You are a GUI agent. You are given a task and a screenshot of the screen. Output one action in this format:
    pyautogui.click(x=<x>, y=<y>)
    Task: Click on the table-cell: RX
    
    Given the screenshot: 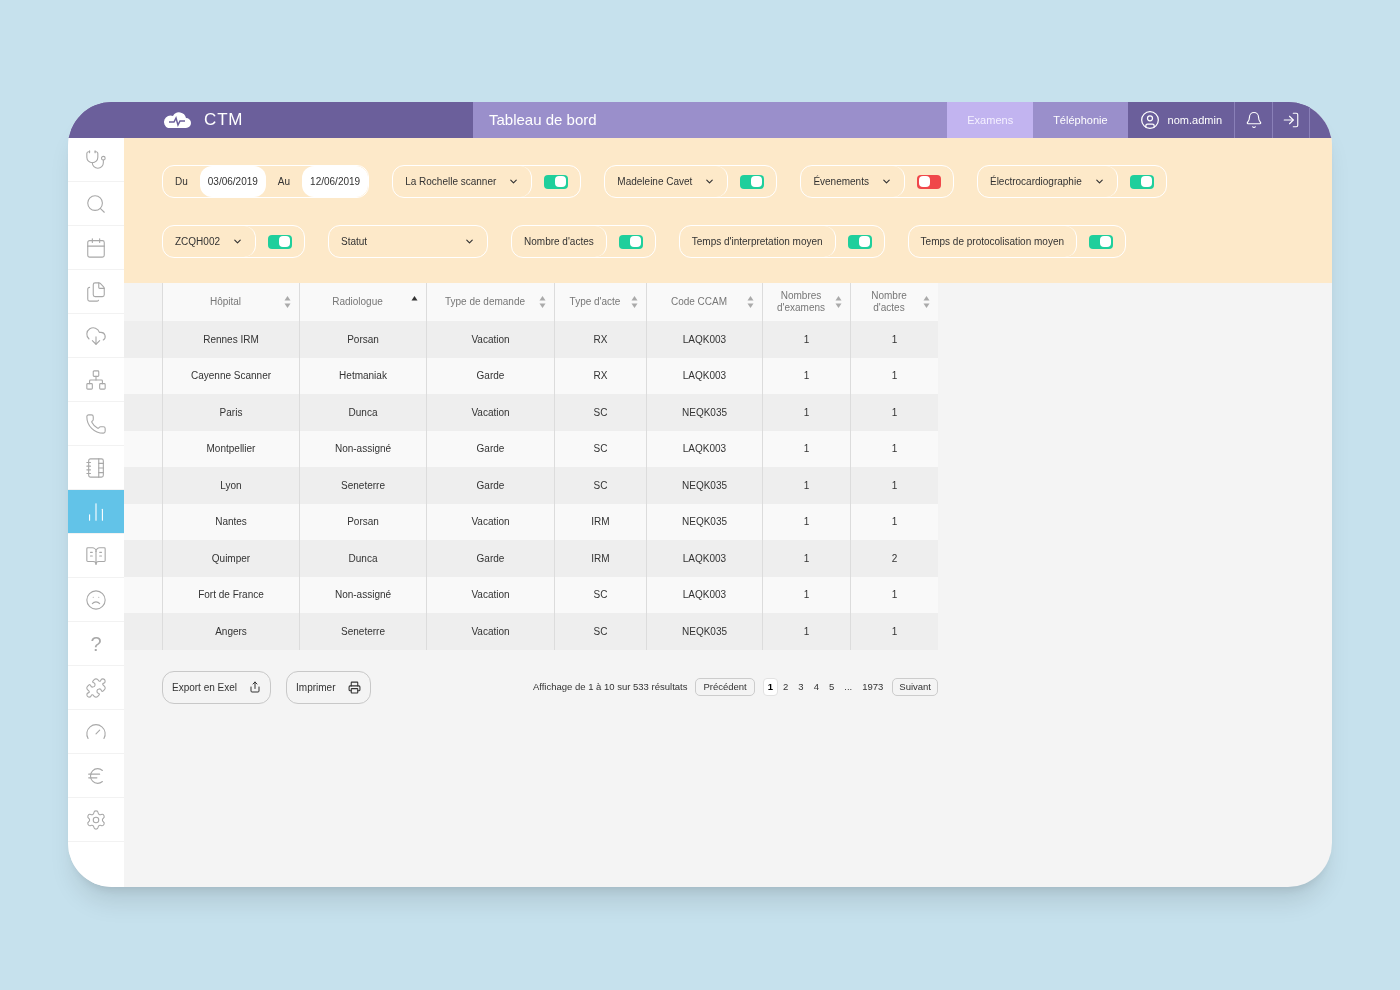 What is the action you would take?
    pyautogui.click(x=600, y=339)
    